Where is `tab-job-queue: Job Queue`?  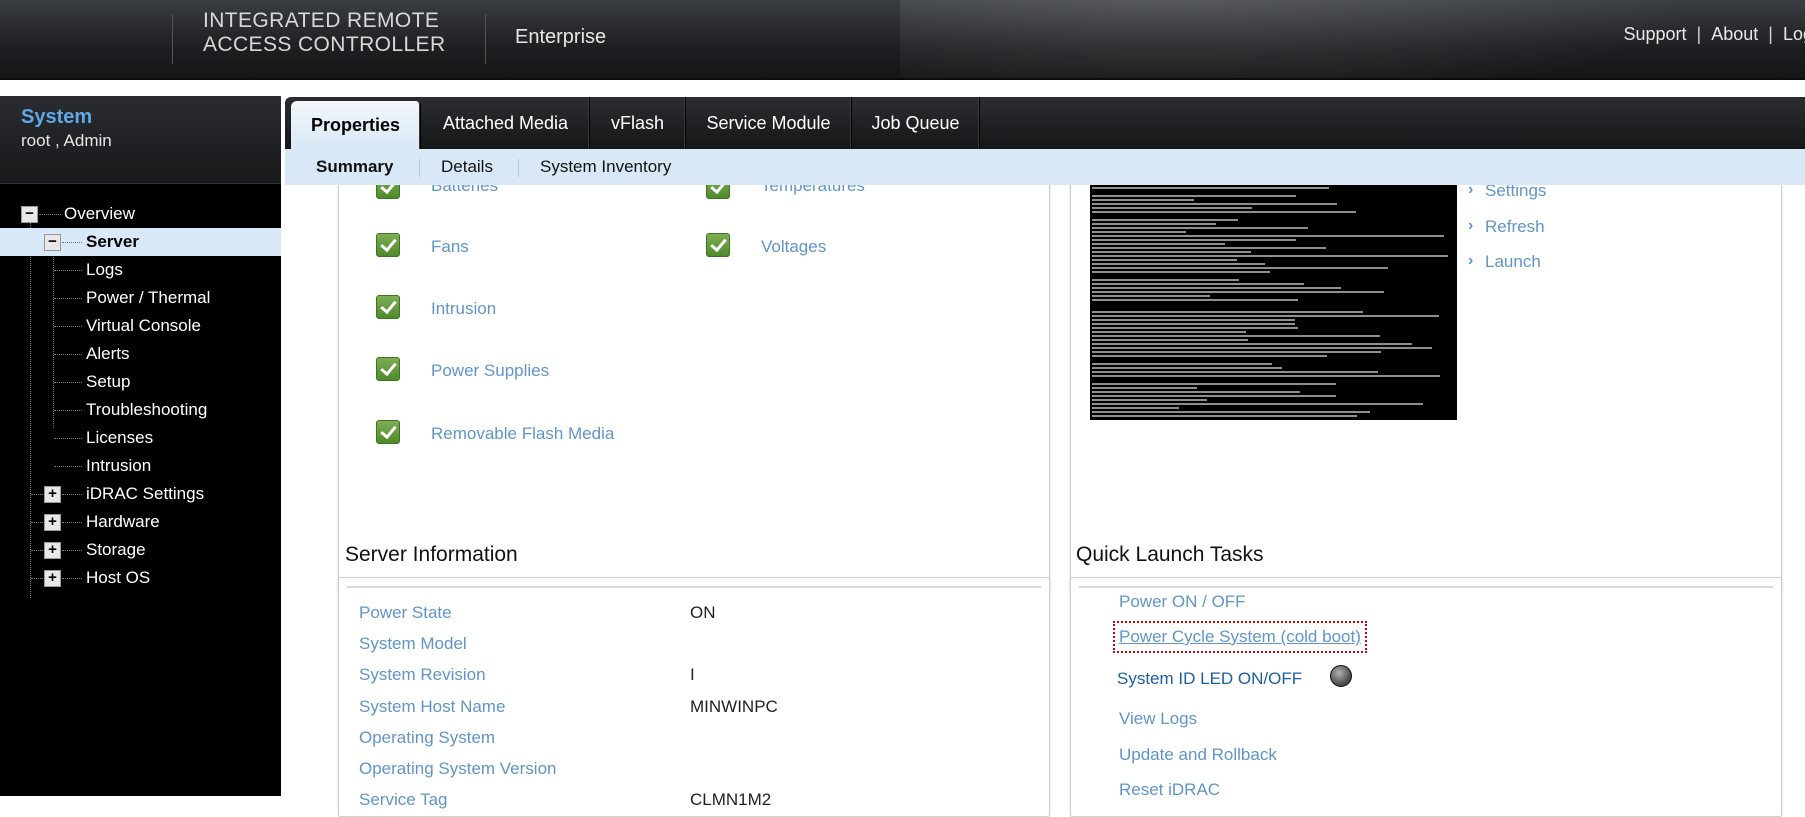
tab-job-queue: Job Queue is located at coordinates (916, 123).